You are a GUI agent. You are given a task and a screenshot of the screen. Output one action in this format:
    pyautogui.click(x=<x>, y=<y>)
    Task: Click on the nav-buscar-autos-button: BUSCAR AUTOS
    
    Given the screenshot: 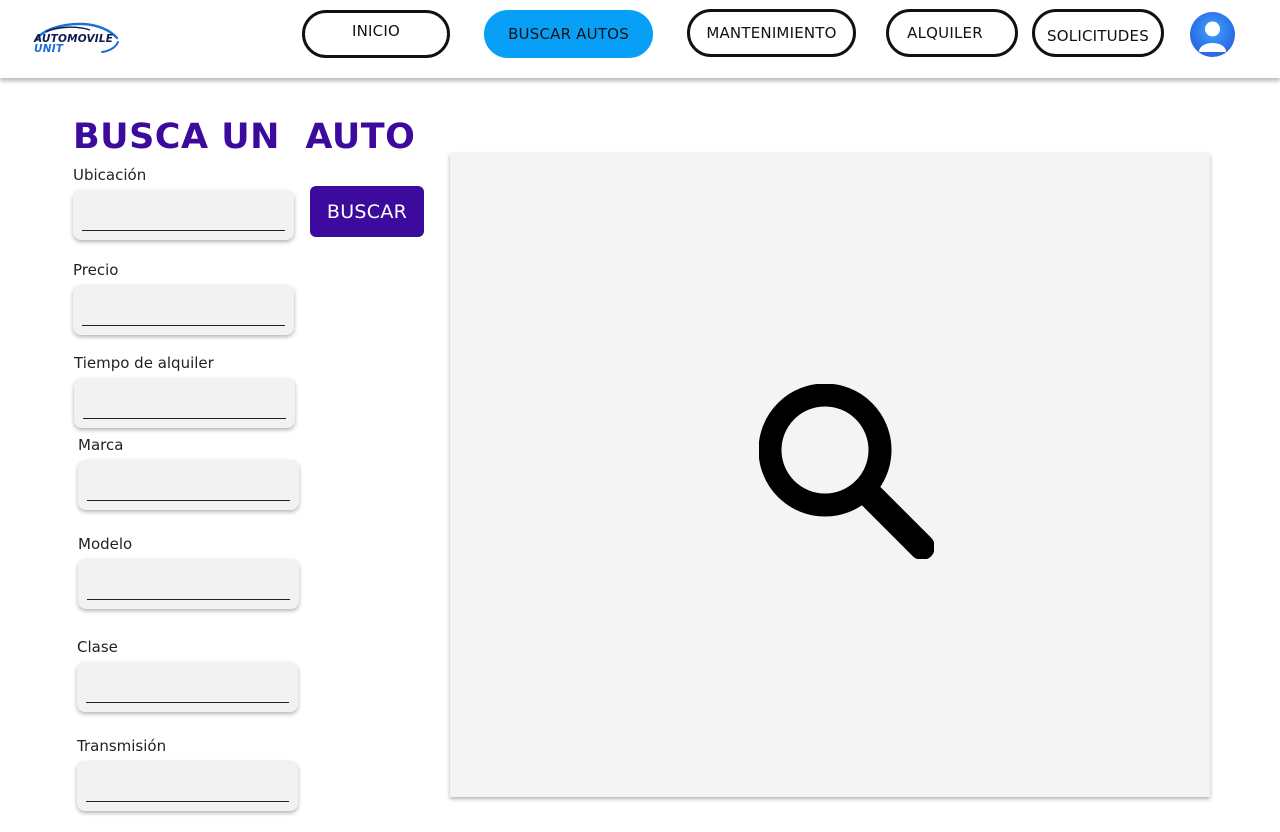 What is the action you would take?
    pyautogui.click(x=568, y=34)
    